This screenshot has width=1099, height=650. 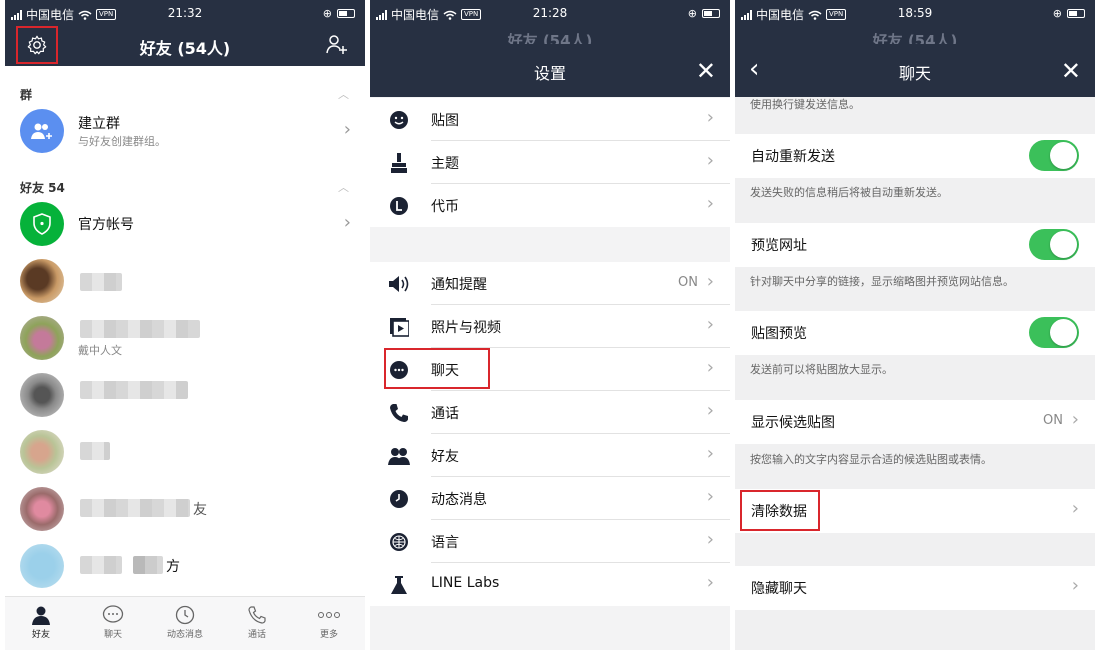 What do you see at coordinates (113, 614) in the screenshot?
I see `chat-bubble-icon` at bounding box center [113, 614].